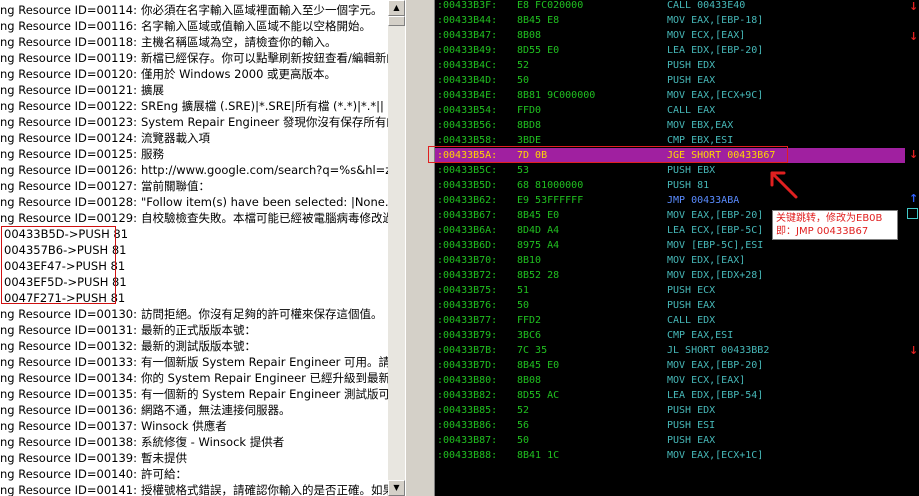 This screenshot has width=919, height=496. What do you see at coordinates (538, 215) in the screenshot?
I see `asm-bytes: 8B45 E0` at bounding box center [538, 215].